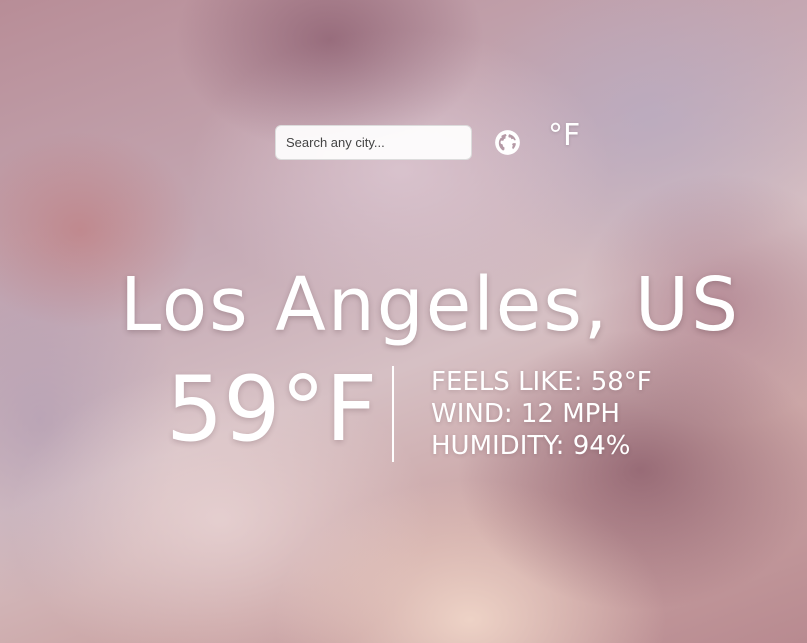 The width and height of the screenshot is (807, 643). Describe the element at coordinates (541, 382) in the screenshot. I see `feels-like-text: FEELS LIKE: 58°F` at that location.